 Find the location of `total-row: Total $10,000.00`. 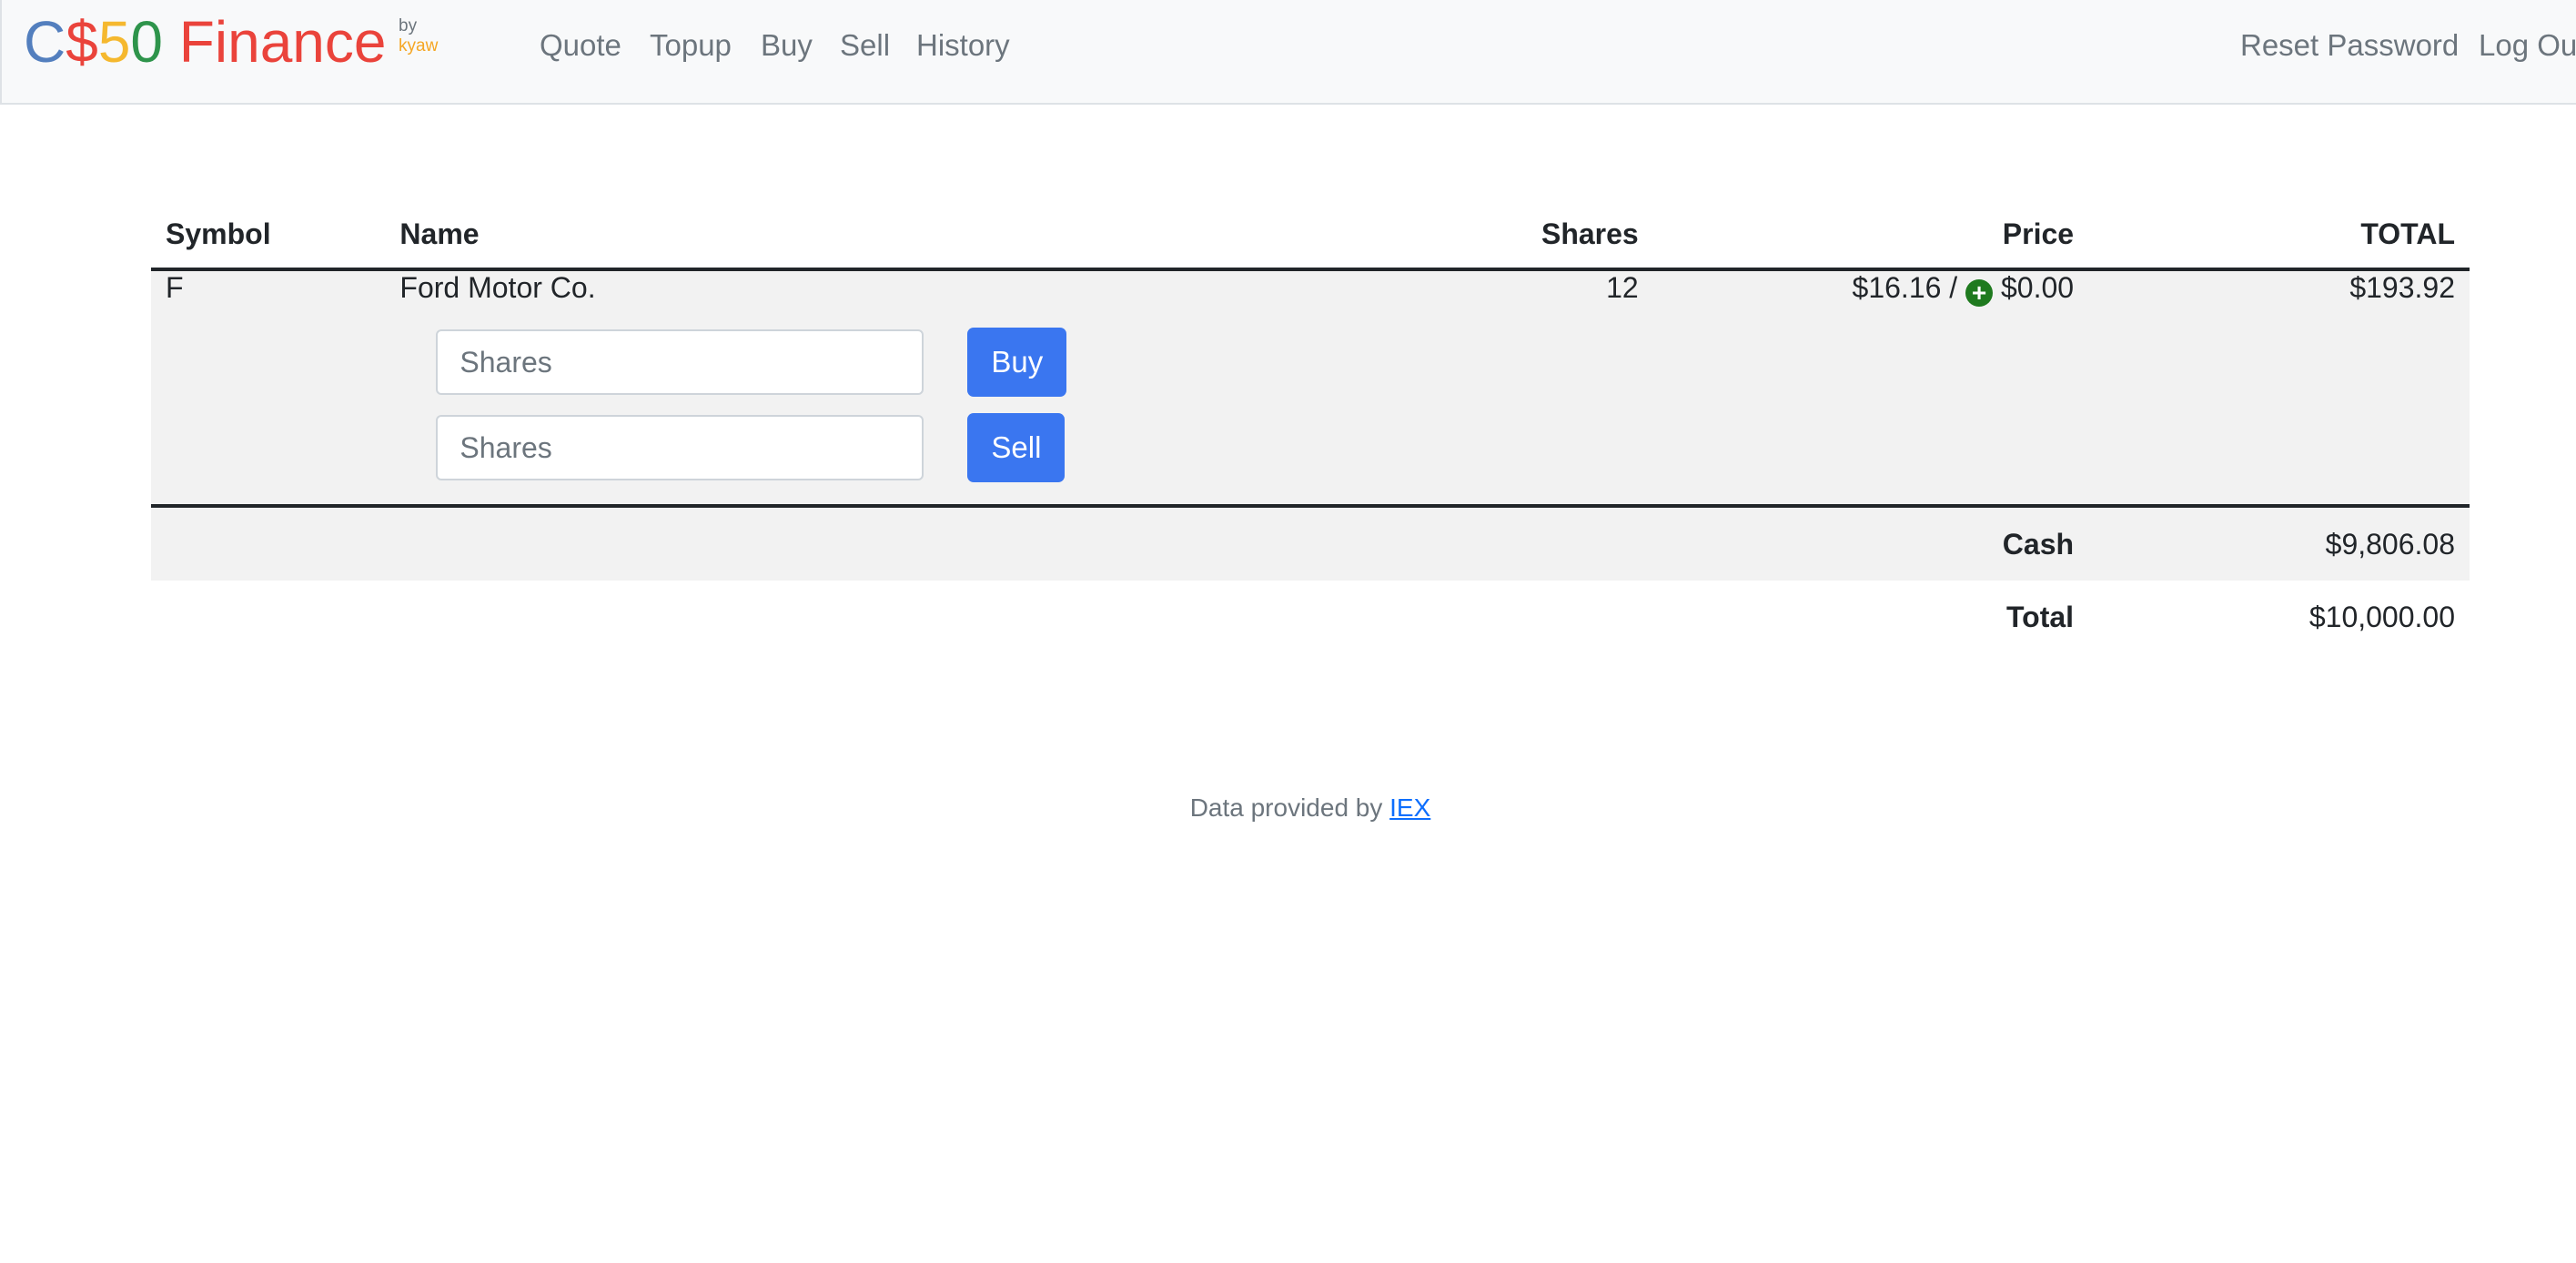

total-row: Total $10,000.00 is located at coordinates (1310, 617).